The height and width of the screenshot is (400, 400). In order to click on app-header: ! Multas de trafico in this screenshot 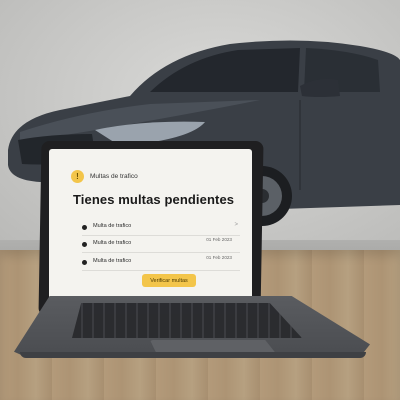, I will do `click(104, 176)`.